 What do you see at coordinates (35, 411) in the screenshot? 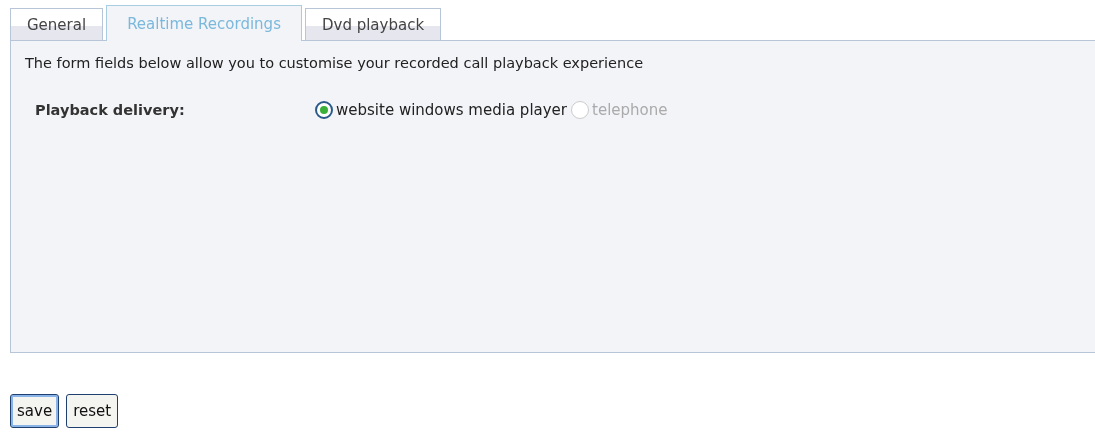
I see `form-button: save` at bounding box center [35, 411].